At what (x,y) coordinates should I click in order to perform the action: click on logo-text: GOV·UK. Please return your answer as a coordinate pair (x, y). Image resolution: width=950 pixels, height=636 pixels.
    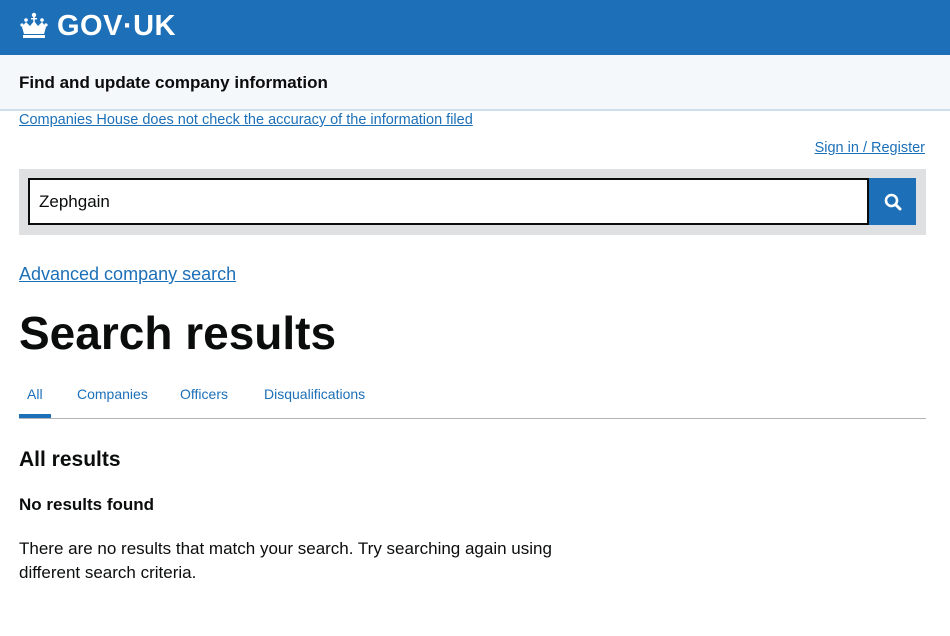
    Looking at the image, I should click on (116, 25).